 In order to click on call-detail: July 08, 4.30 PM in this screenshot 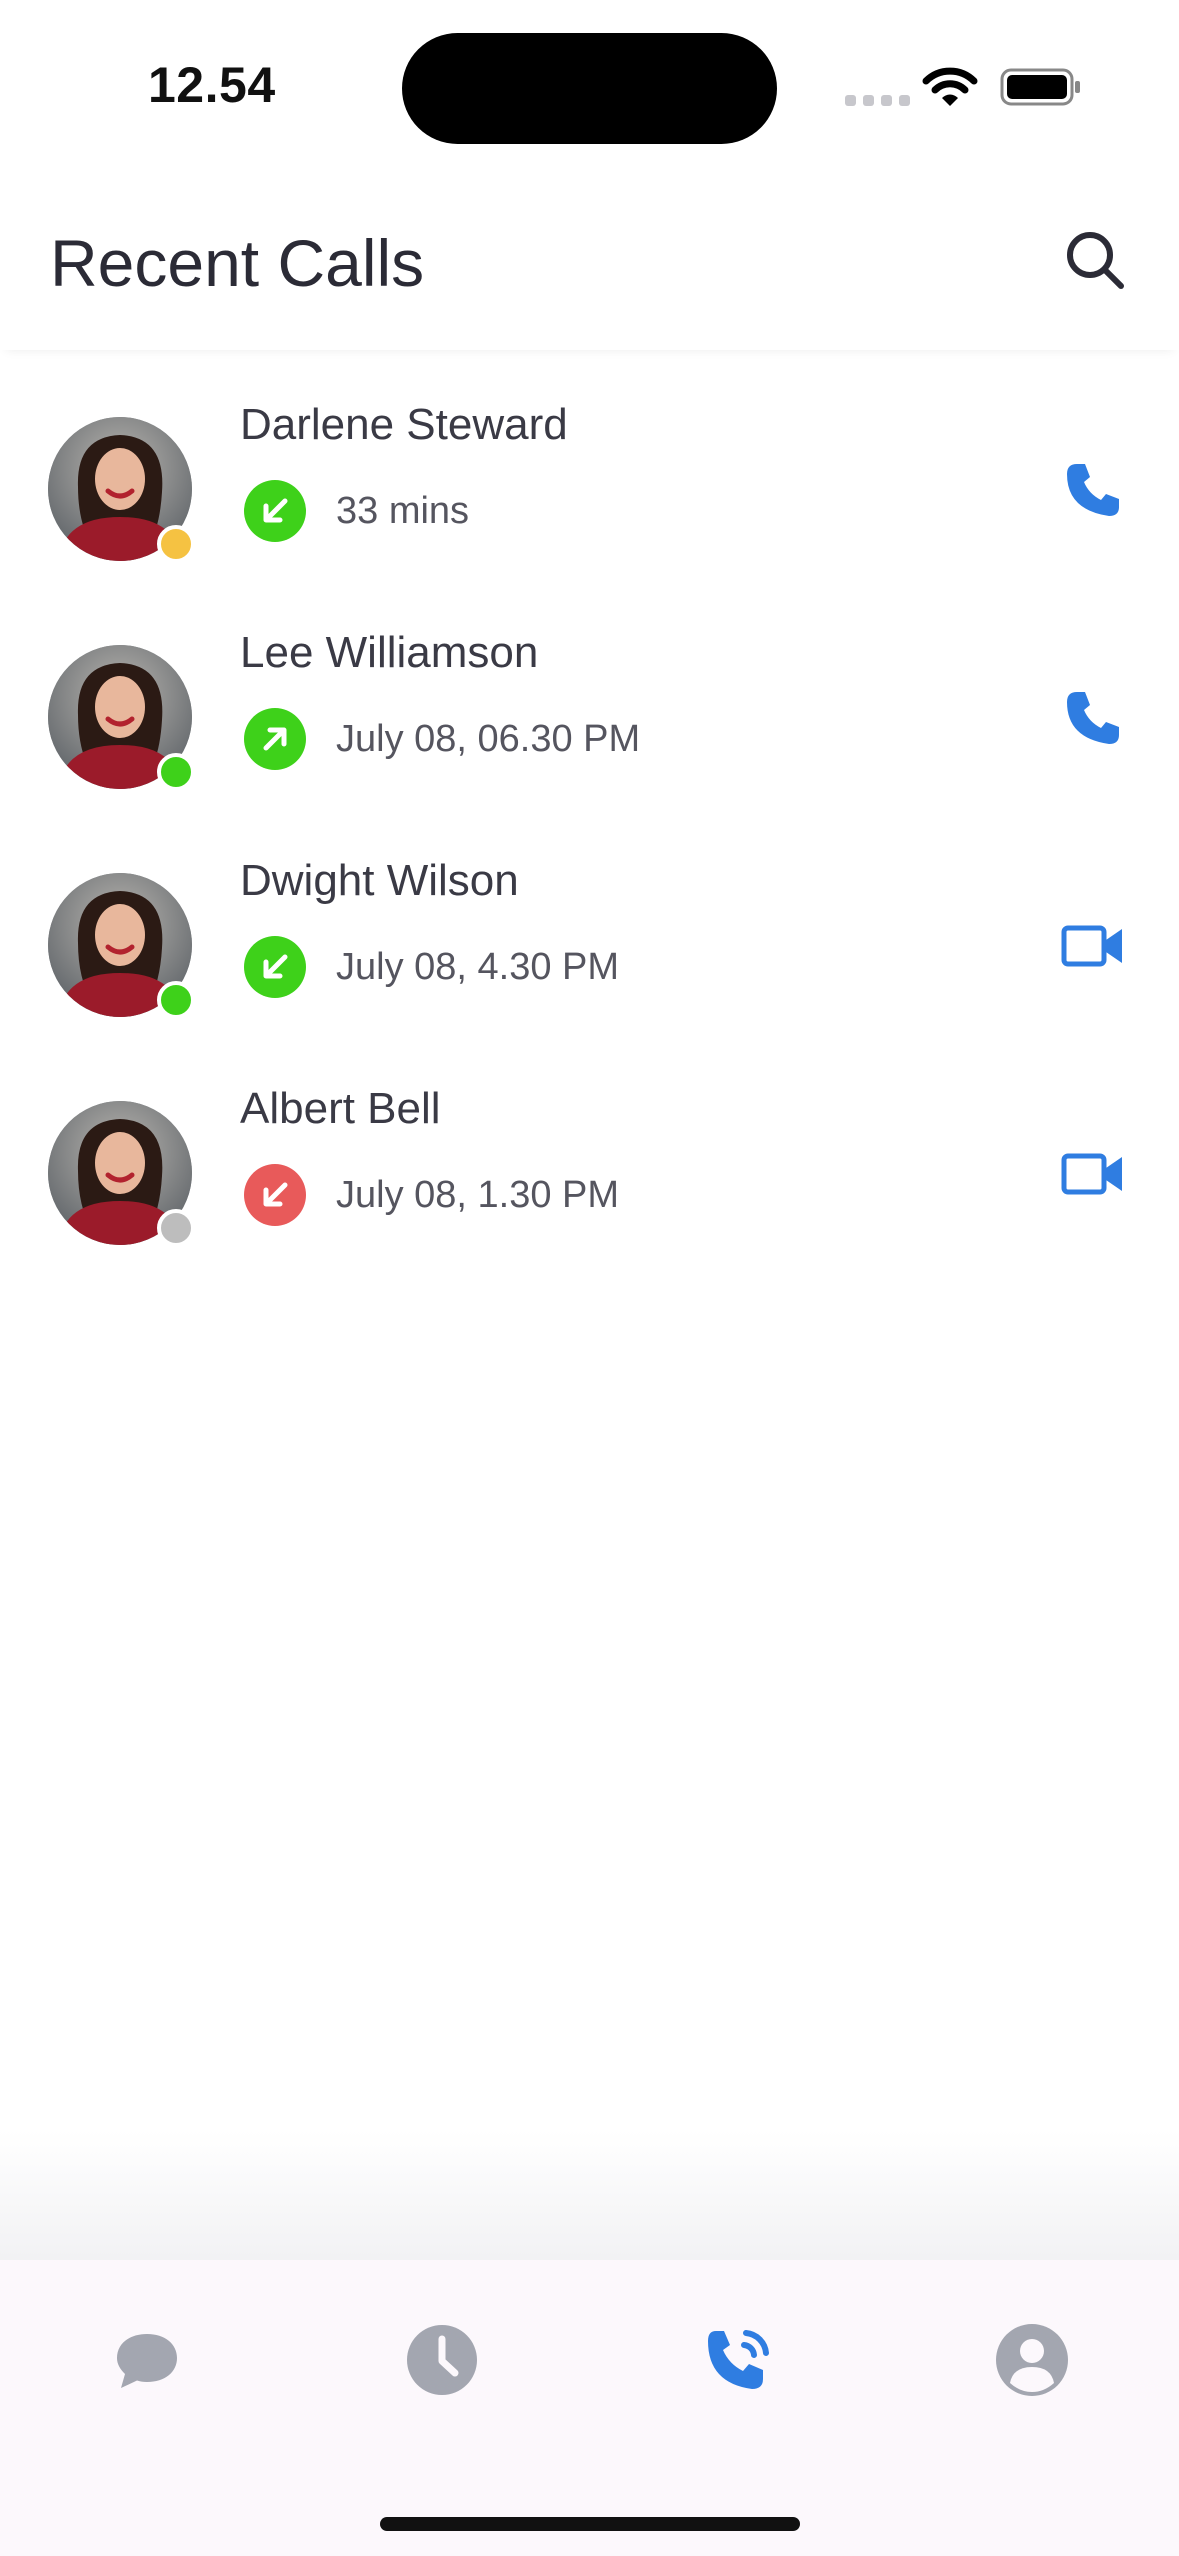, I will do `click(478, 967)`.